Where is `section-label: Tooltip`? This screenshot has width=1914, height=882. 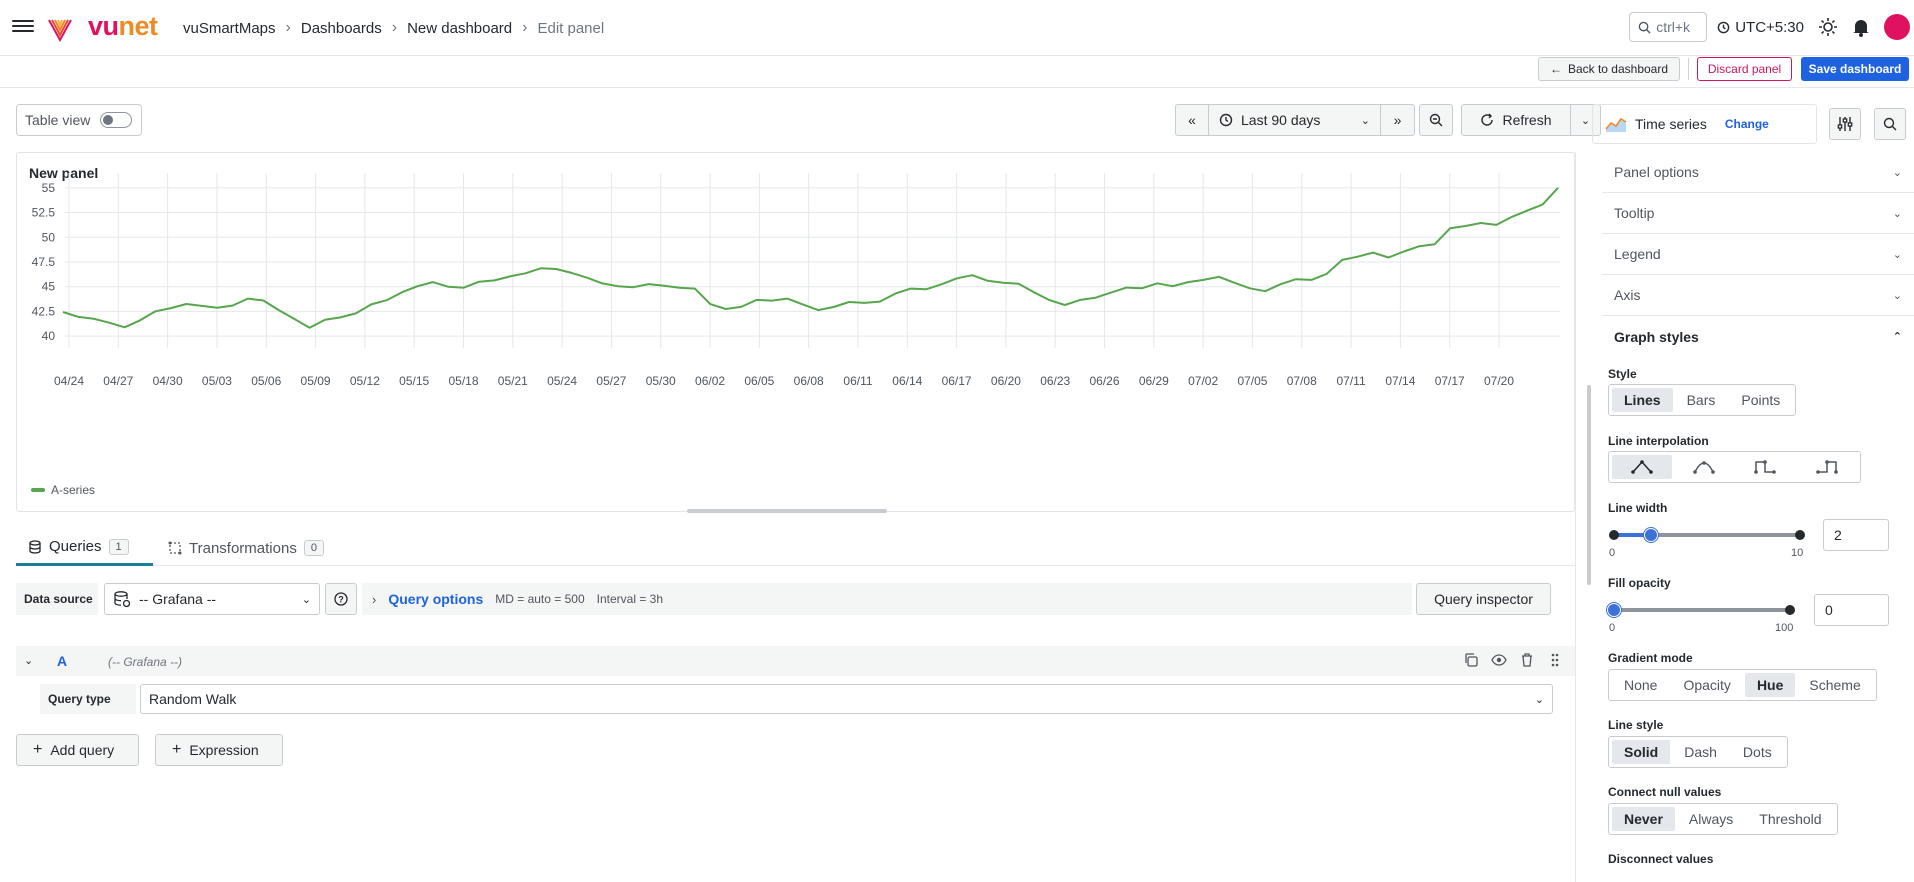
section-label: Tooltip is located at coordinates (1634, 213).